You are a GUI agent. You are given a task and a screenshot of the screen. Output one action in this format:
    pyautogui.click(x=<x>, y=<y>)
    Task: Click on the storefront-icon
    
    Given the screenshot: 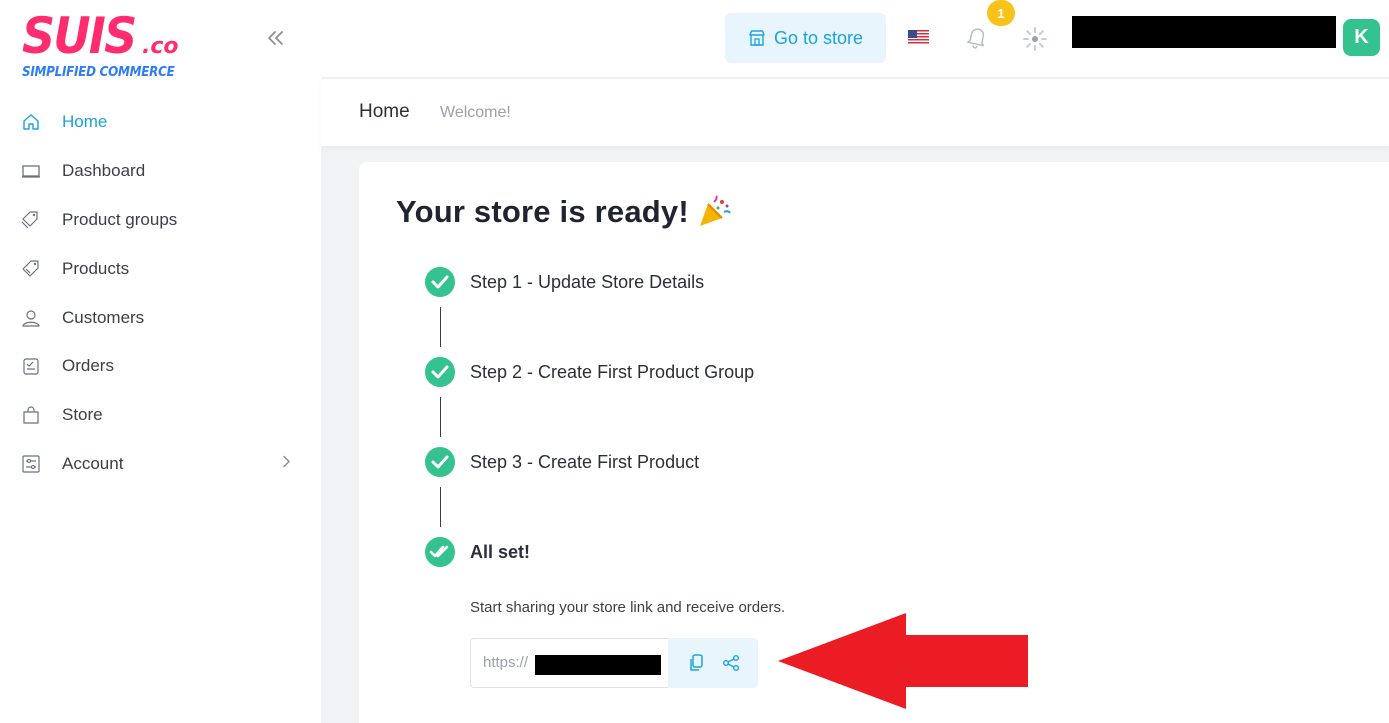 What is the action you would take?
    pyautogui.click(x=757, y=38)
    